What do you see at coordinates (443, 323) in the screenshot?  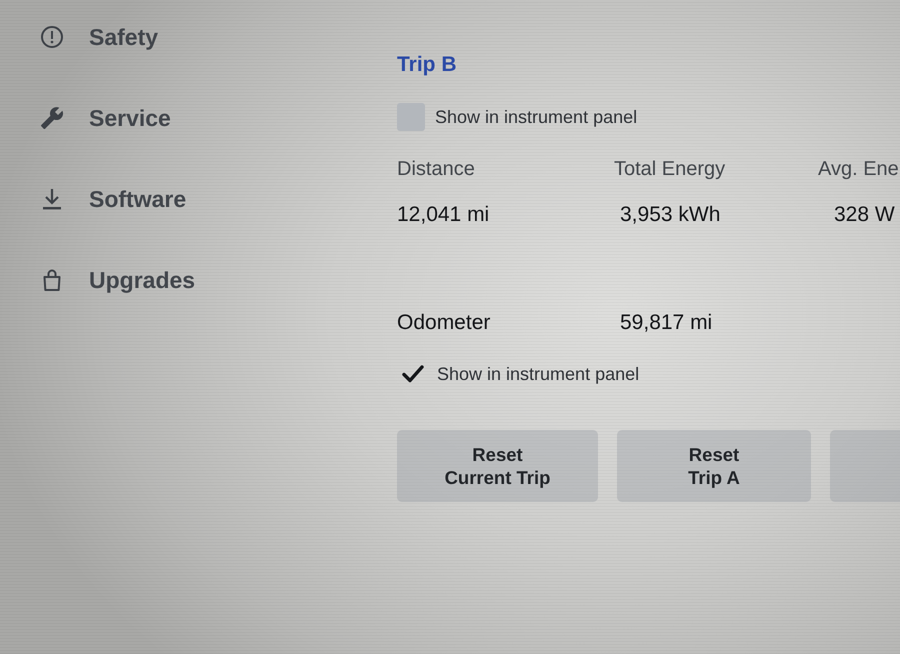 I see `odometer-label: Odometer` at bounding box center [443, 323].